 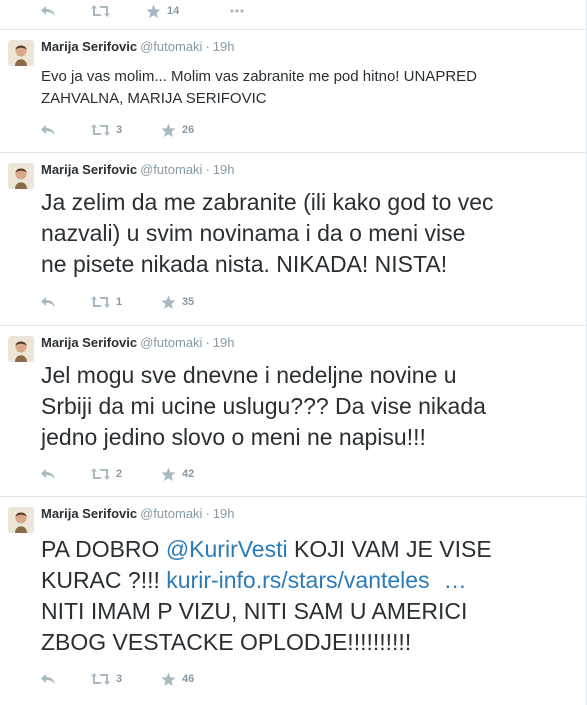 I want to click on favorite-button: 42, so click(x=177, y=474).